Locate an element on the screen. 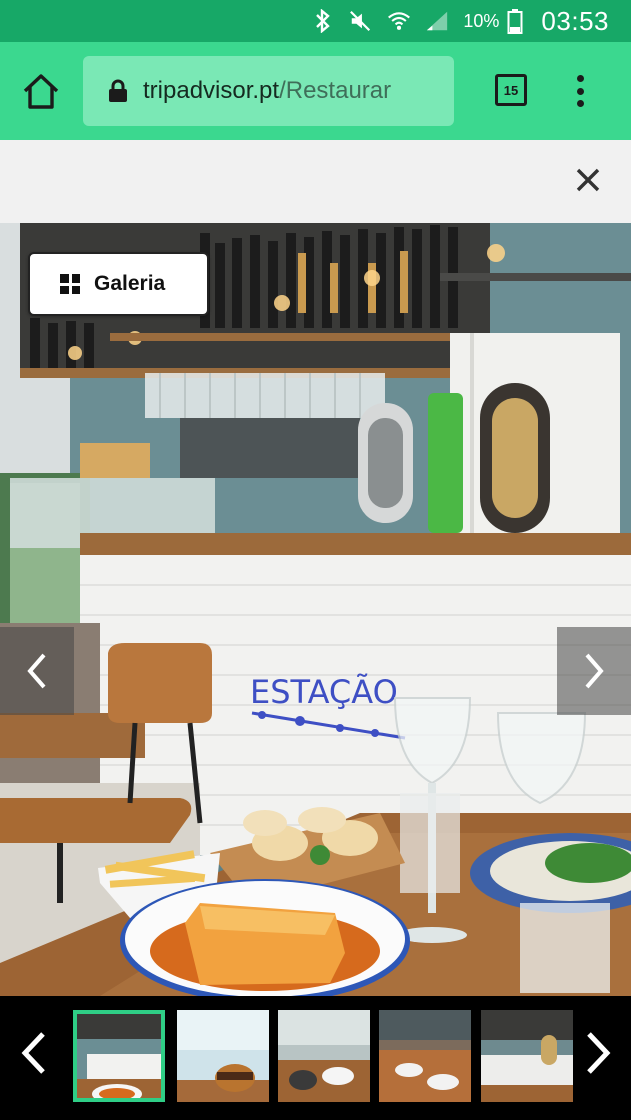  address-bar: tripadvisor.pt/Restaurar is located at coordinates (268, 91).